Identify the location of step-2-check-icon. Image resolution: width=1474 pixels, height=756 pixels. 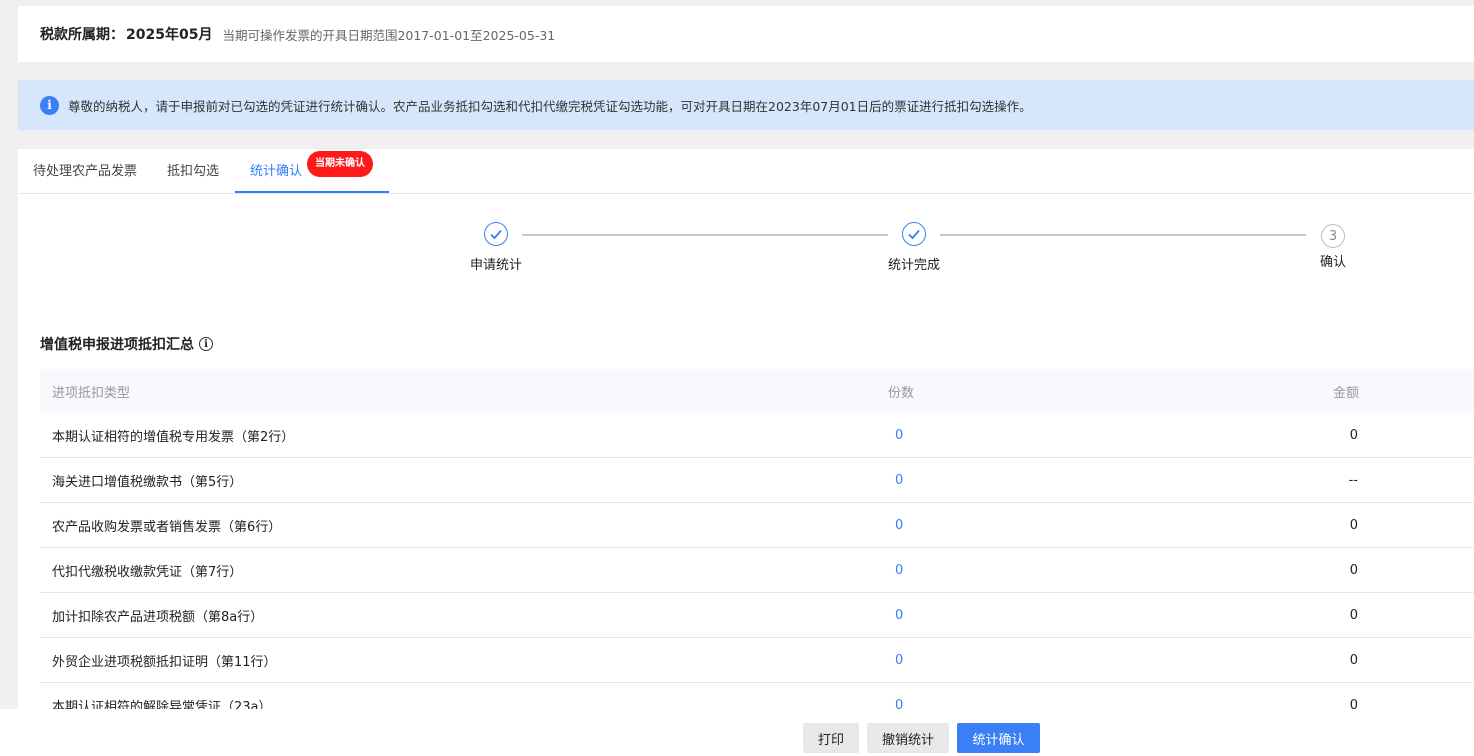
(914, 234).